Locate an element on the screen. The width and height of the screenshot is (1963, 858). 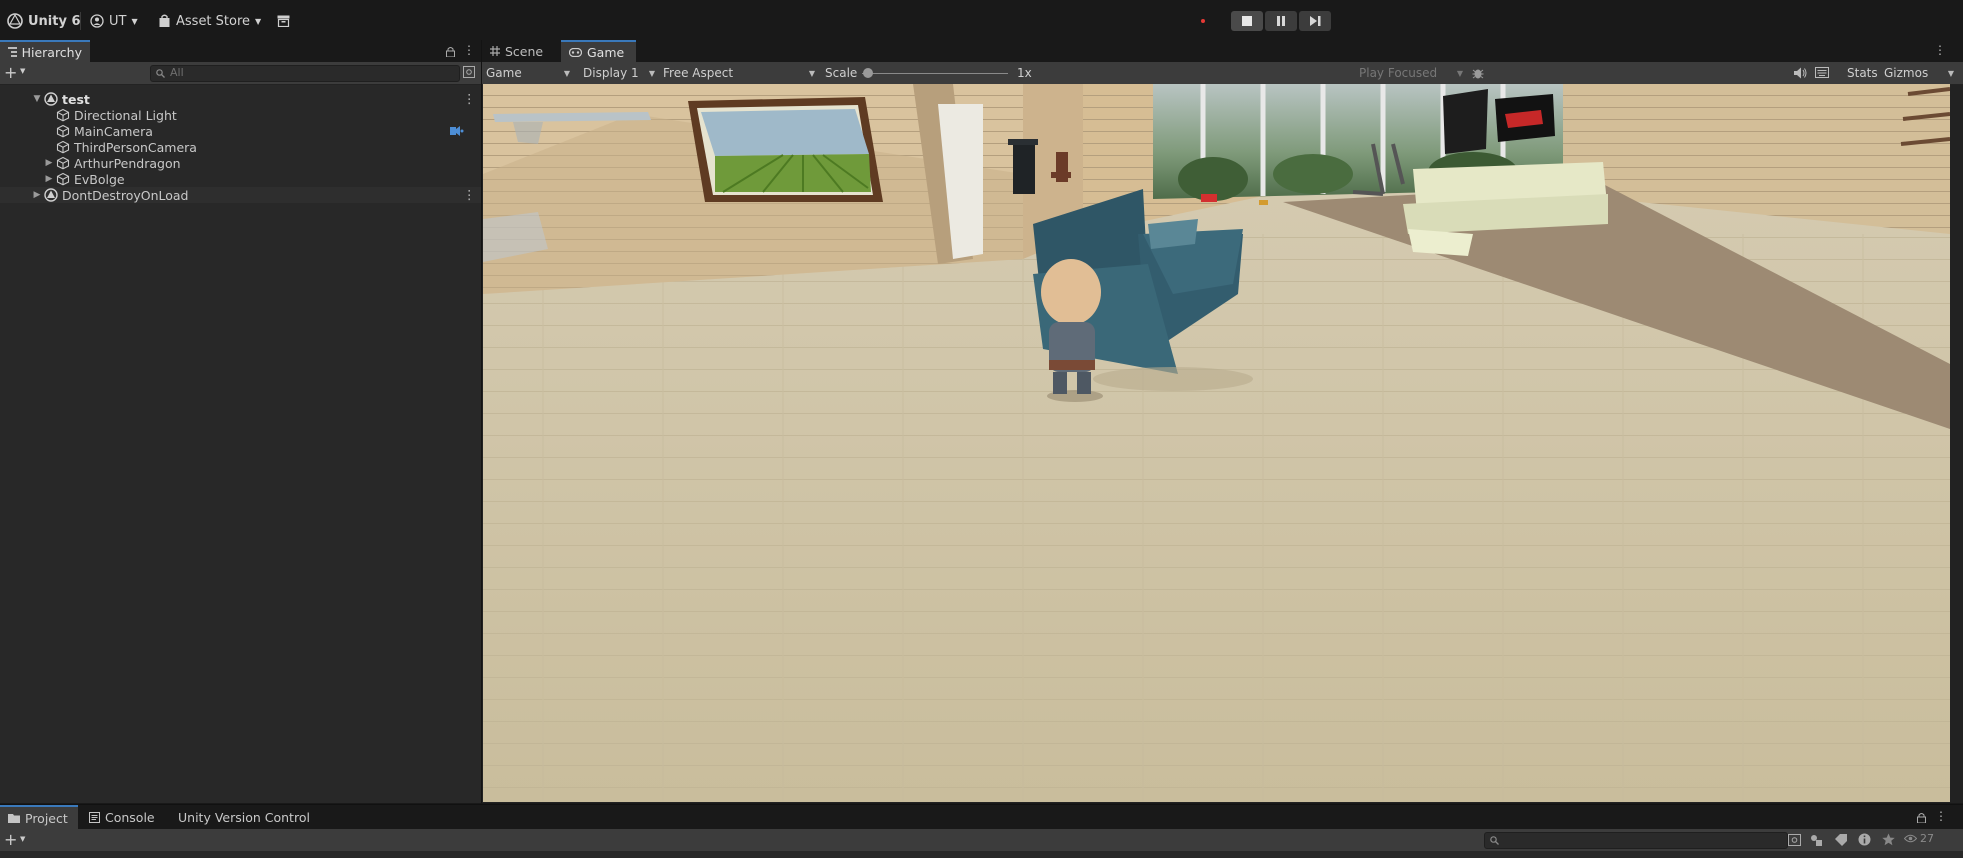
display-dropdown: Display 1 ▼ is located at coordinates (619, 73).